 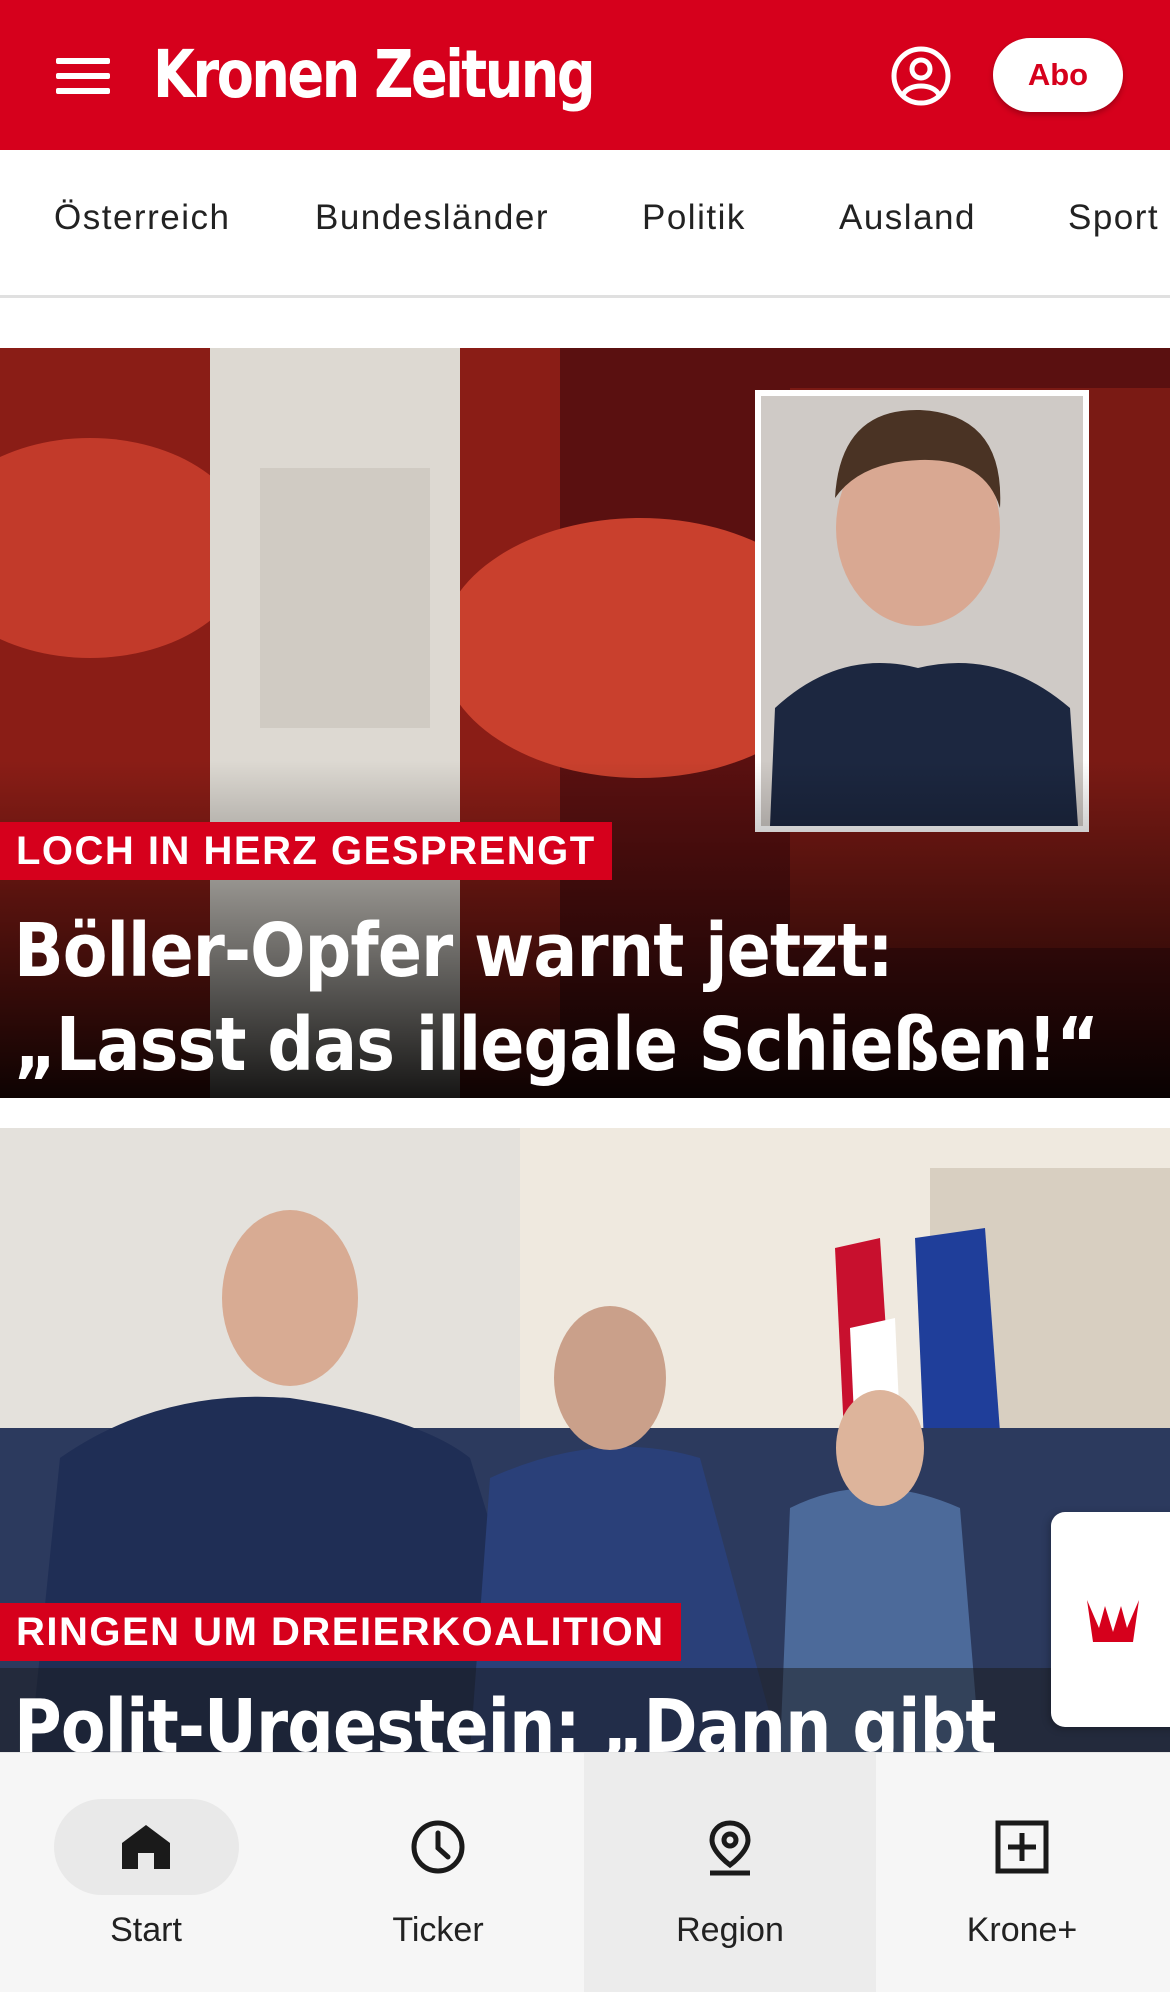 What do you see at coordinates (556, 1045) in the screenshot?
I see `headline-line: „Lasst das illegale Schießen!“` at bounding box center [556, 1045].